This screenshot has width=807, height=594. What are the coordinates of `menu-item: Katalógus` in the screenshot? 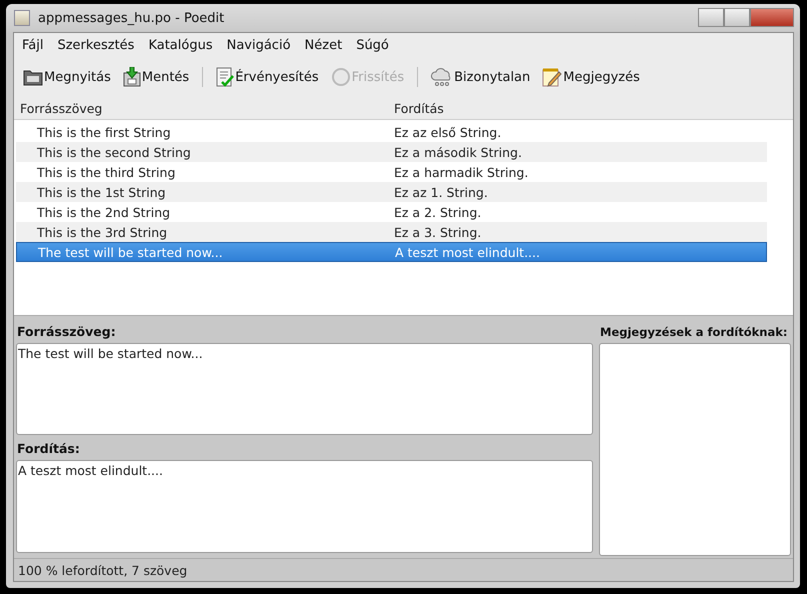 It's located at (180, 47).